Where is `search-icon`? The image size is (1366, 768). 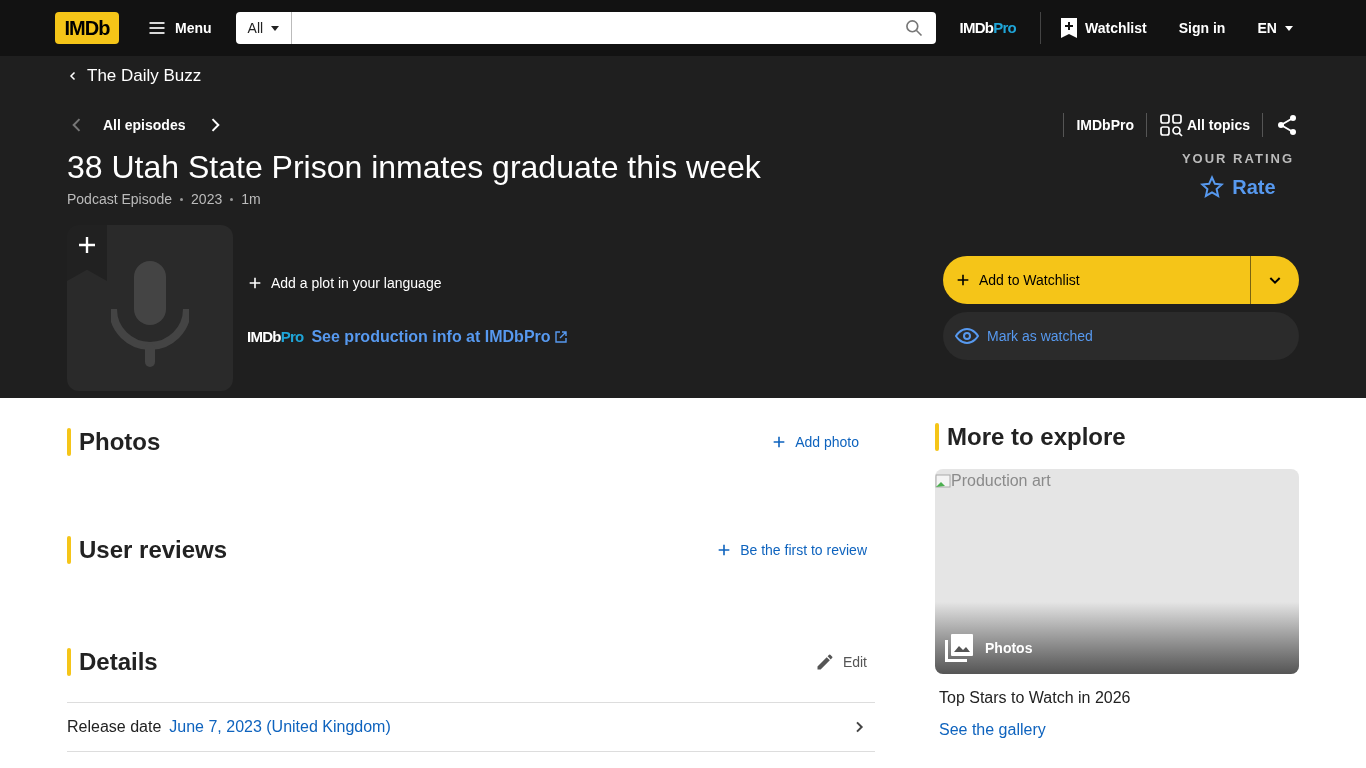
search-icon is located at coordinates (913, 28).